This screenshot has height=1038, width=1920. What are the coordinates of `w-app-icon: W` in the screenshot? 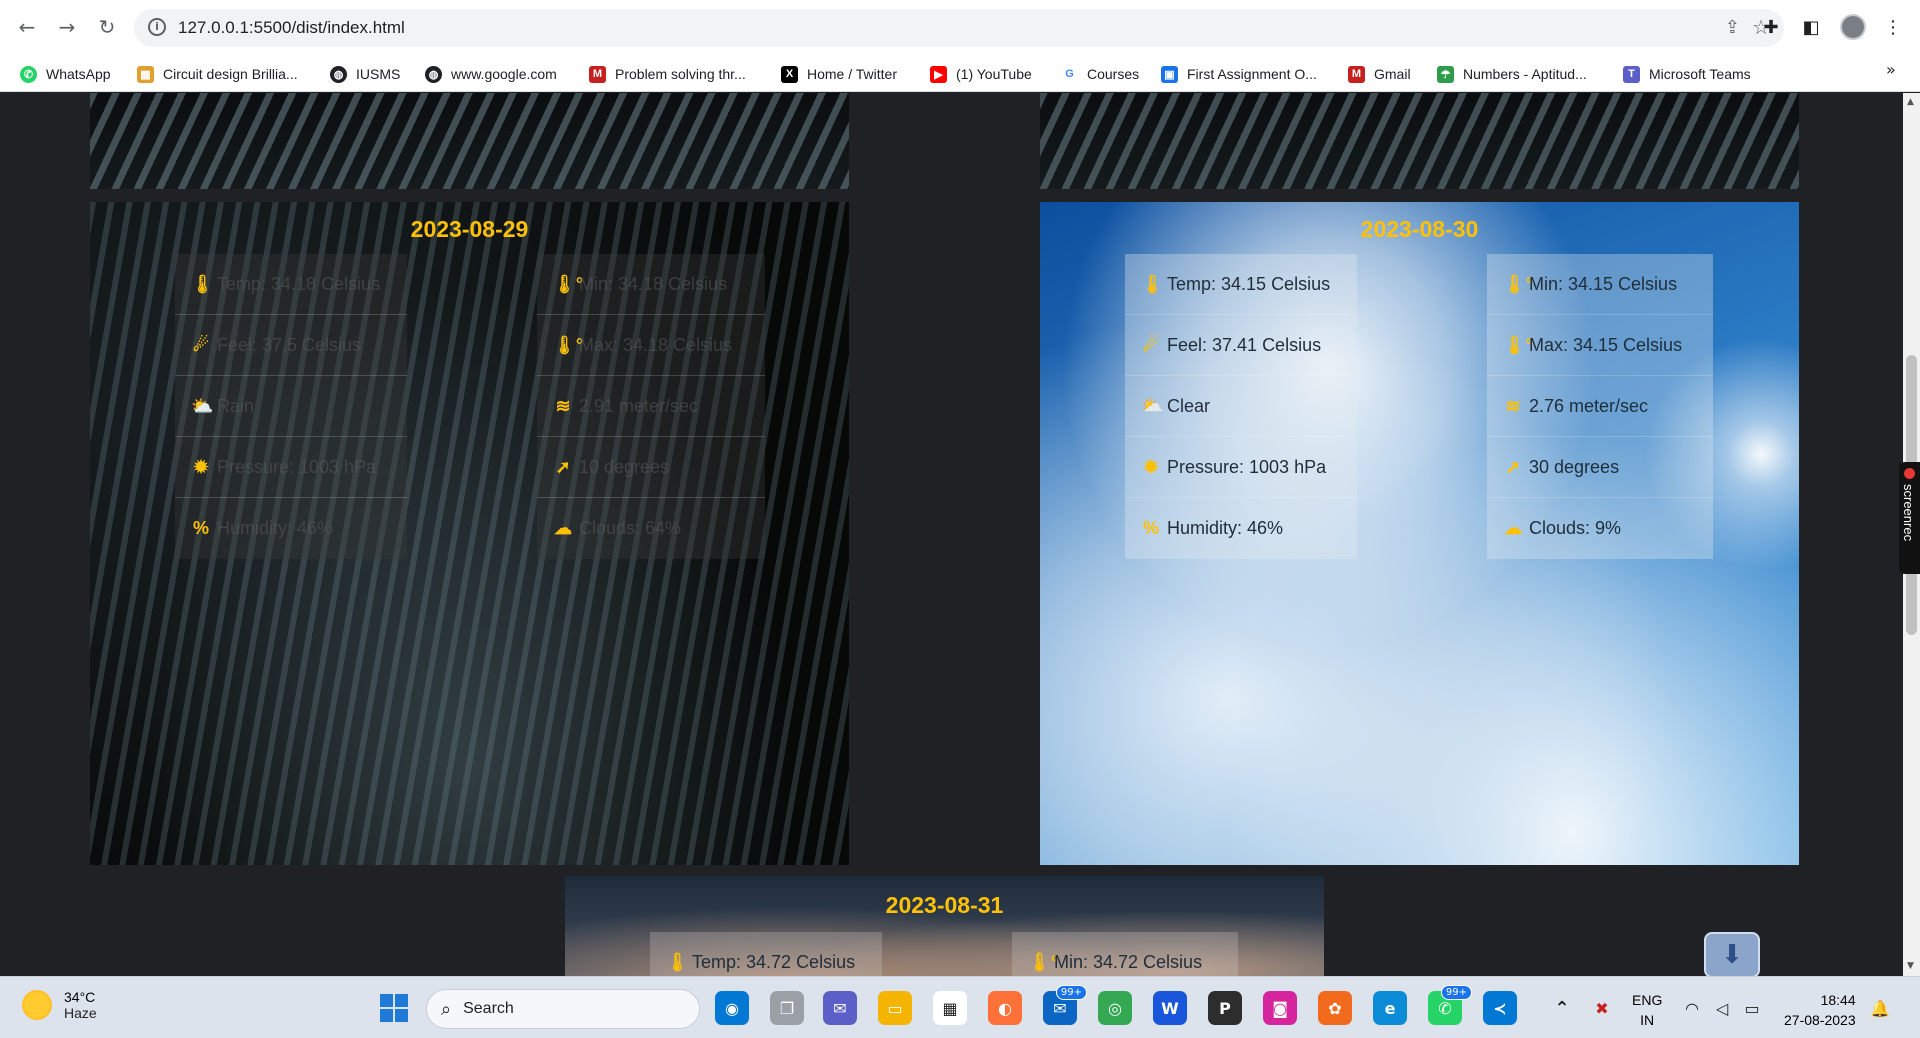 It's located at (1170, 1008).